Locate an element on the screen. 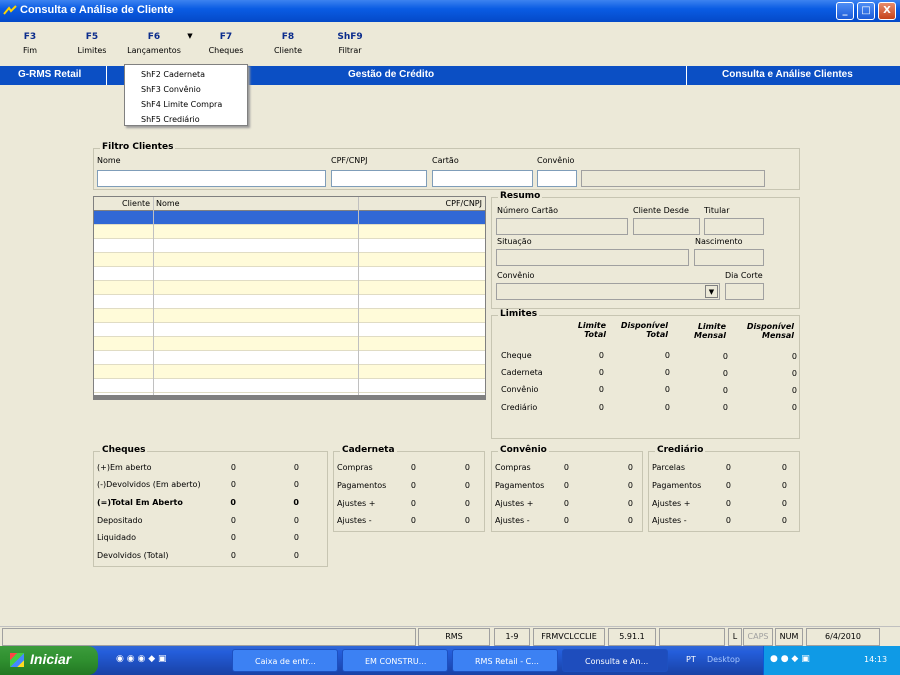  limite-total-h1: Limite is located at coordinates (591, 325).